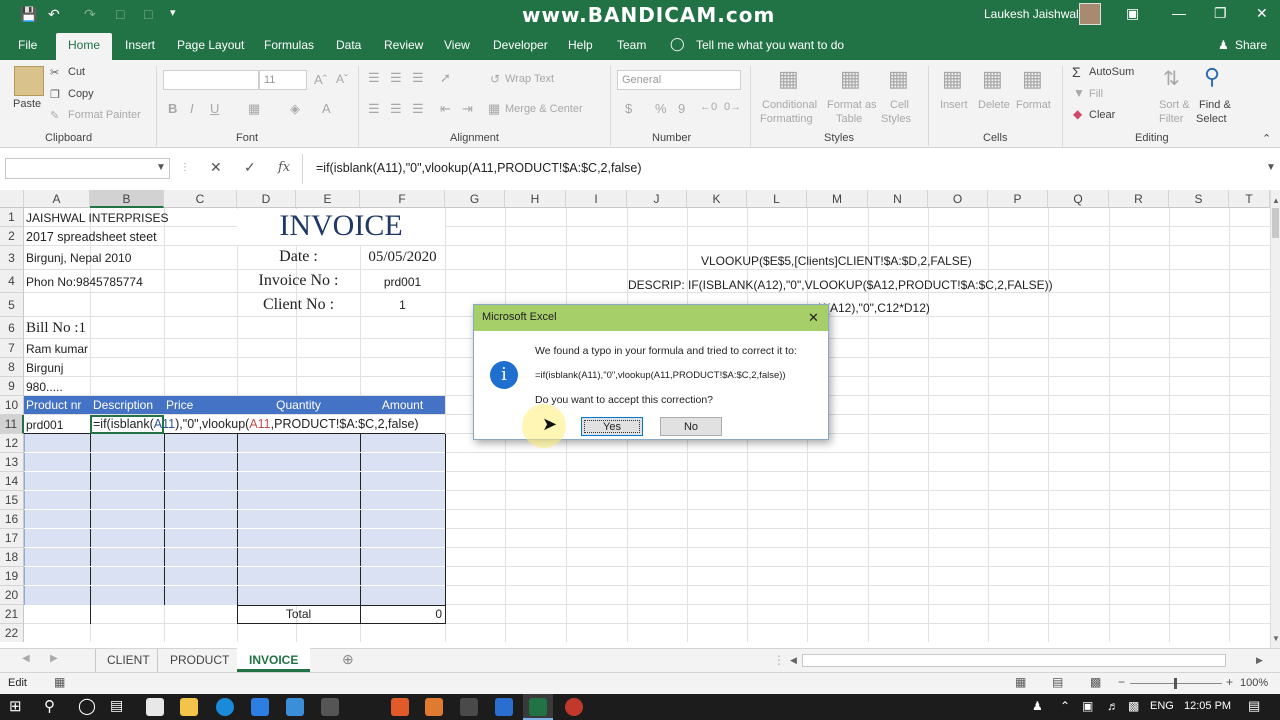 This screenshot has width=1280, height=720. What do you see at coordinates (295, 109) in the screenshot?
I see `fill-color-icon: ◈` at bounding box center [295, 109].